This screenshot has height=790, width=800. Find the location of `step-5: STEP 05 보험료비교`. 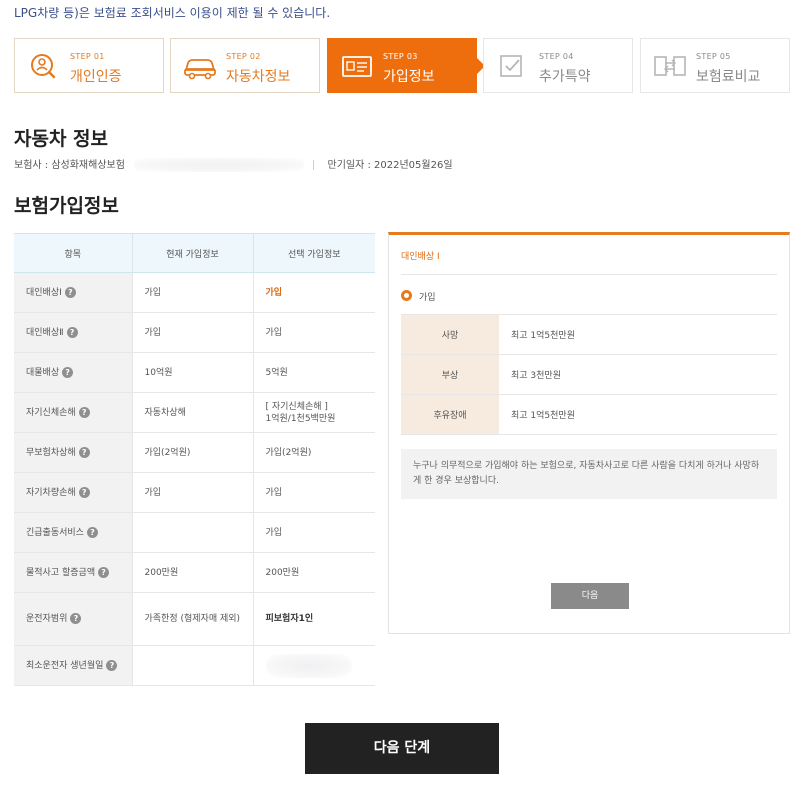

step-5: STEP 05 보험료비교 is located at coordinates (715, 65).